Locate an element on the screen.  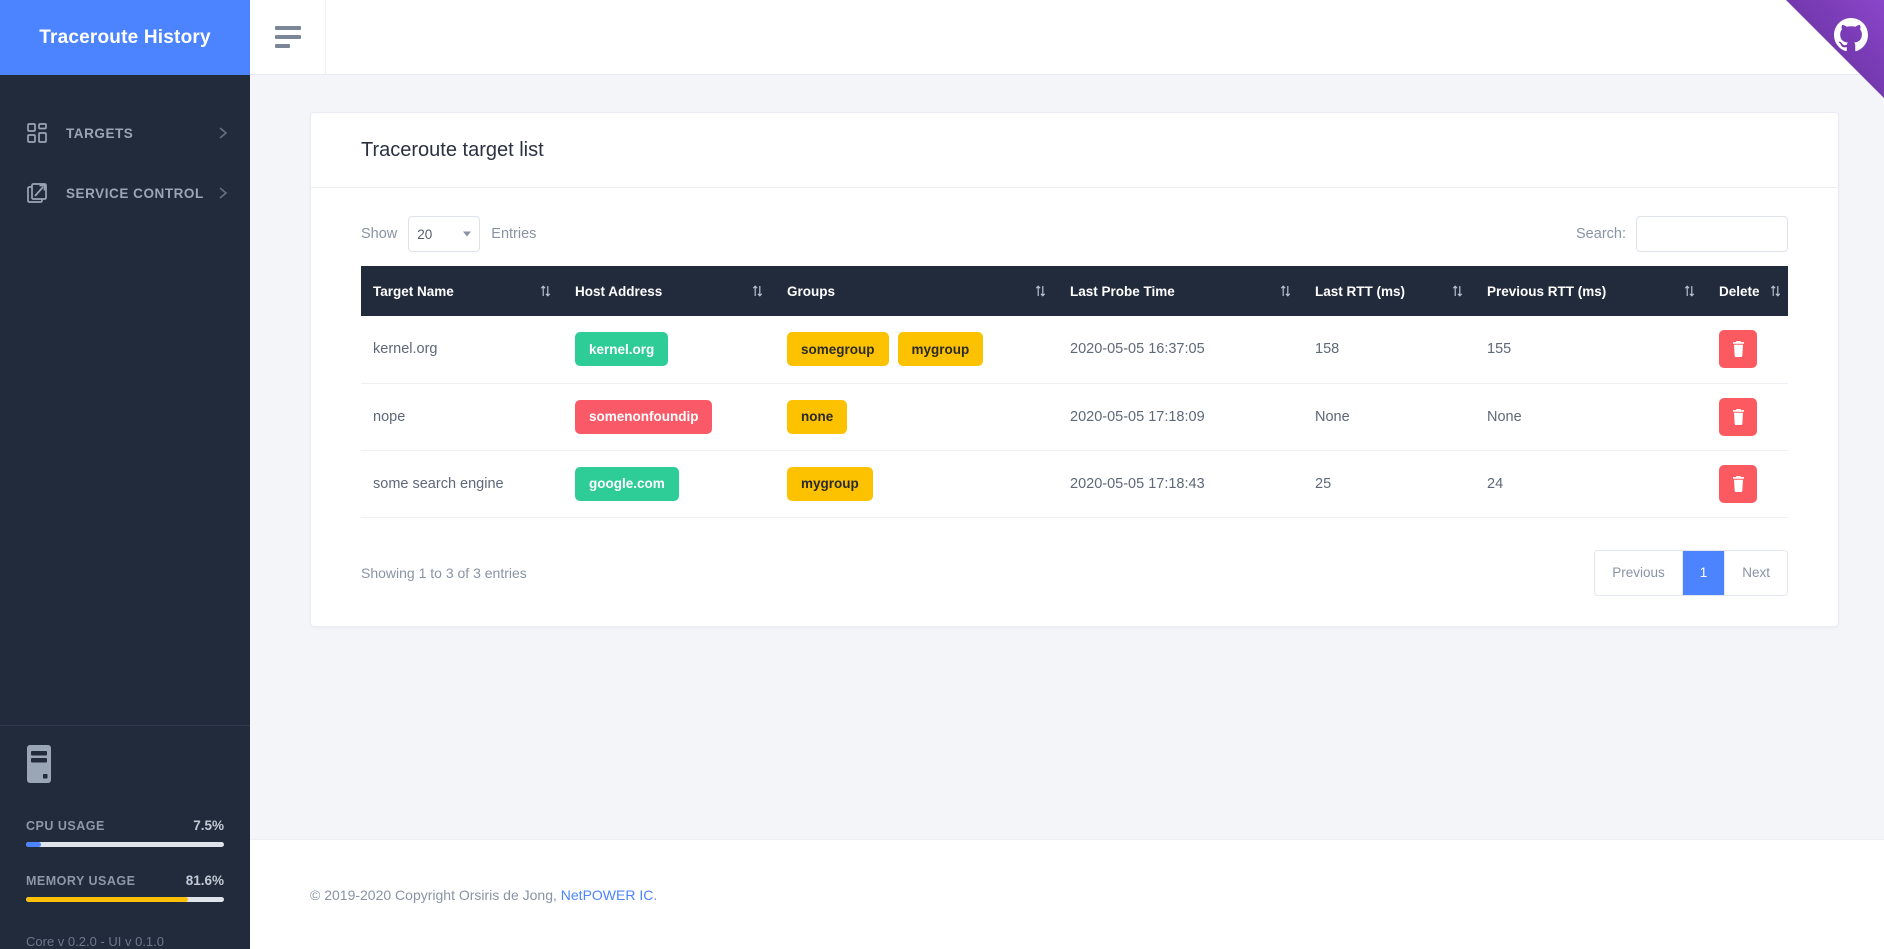
column-label: Target Name is located at coordinates (413, 291).